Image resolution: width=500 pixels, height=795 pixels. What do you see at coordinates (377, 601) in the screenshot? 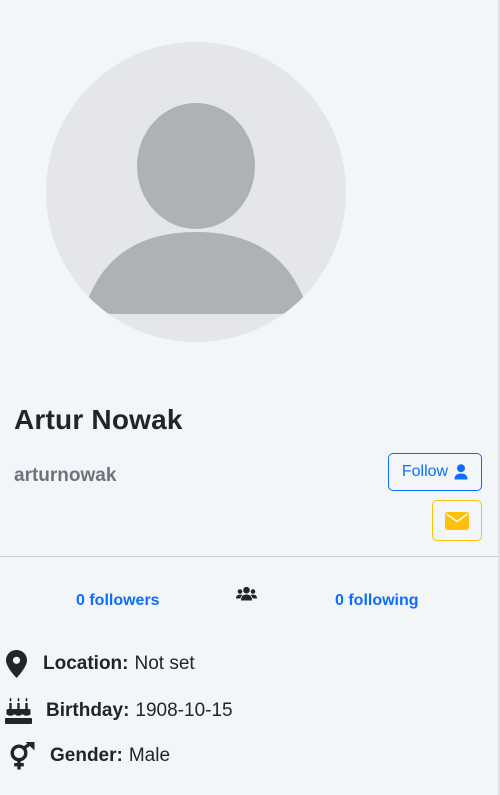
I see `following-link: 0 following` at bounding box center [377, 601].